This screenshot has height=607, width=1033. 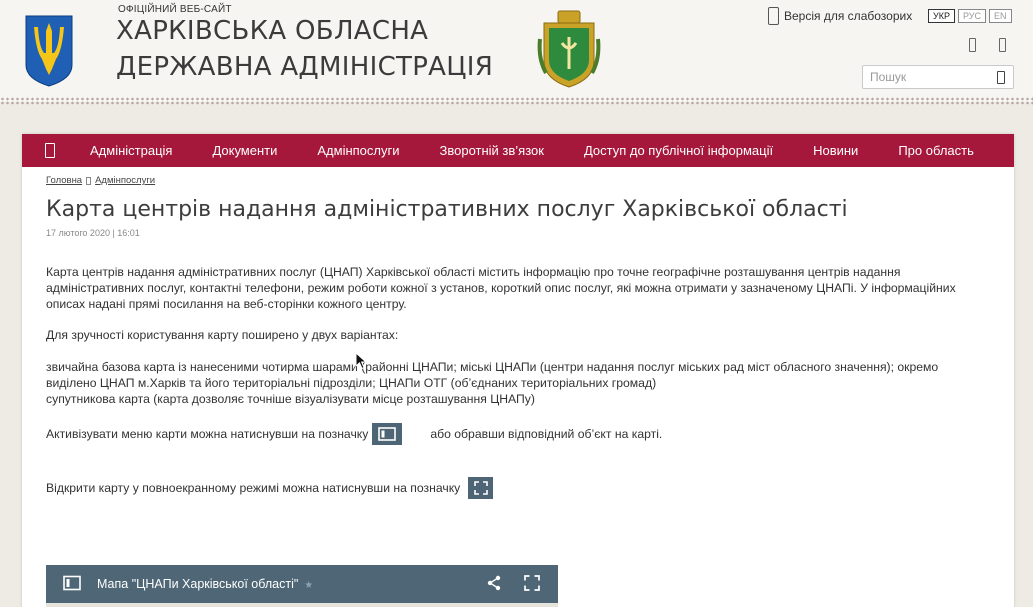 I want to click on official-site-label: ОФІЦІЙНИЙ ВЕБ-САЙТ, so click(x=175, y=9).